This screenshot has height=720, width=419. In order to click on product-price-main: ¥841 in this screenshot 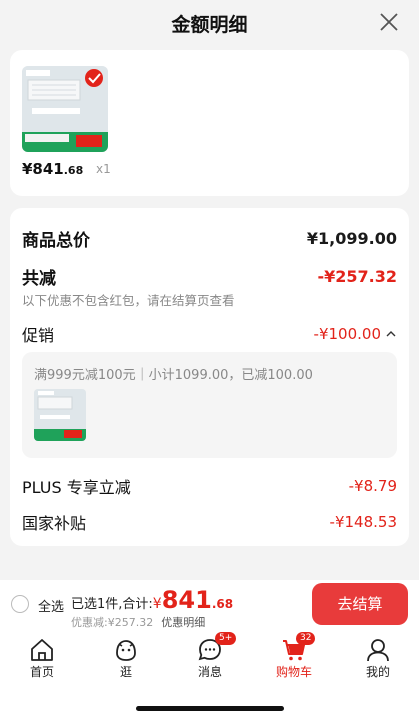, I will do `click(43, 169)`.